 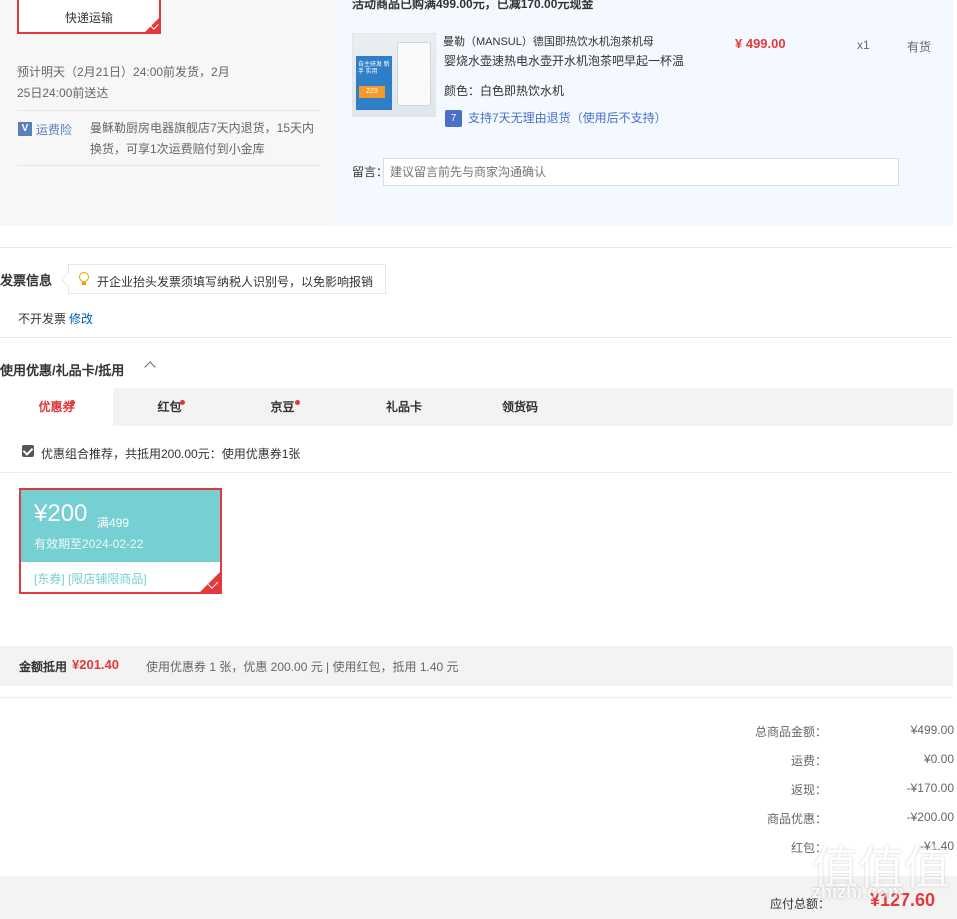 I want to click on shipping-method-button: 快递运输, so click(x=89, y=17).